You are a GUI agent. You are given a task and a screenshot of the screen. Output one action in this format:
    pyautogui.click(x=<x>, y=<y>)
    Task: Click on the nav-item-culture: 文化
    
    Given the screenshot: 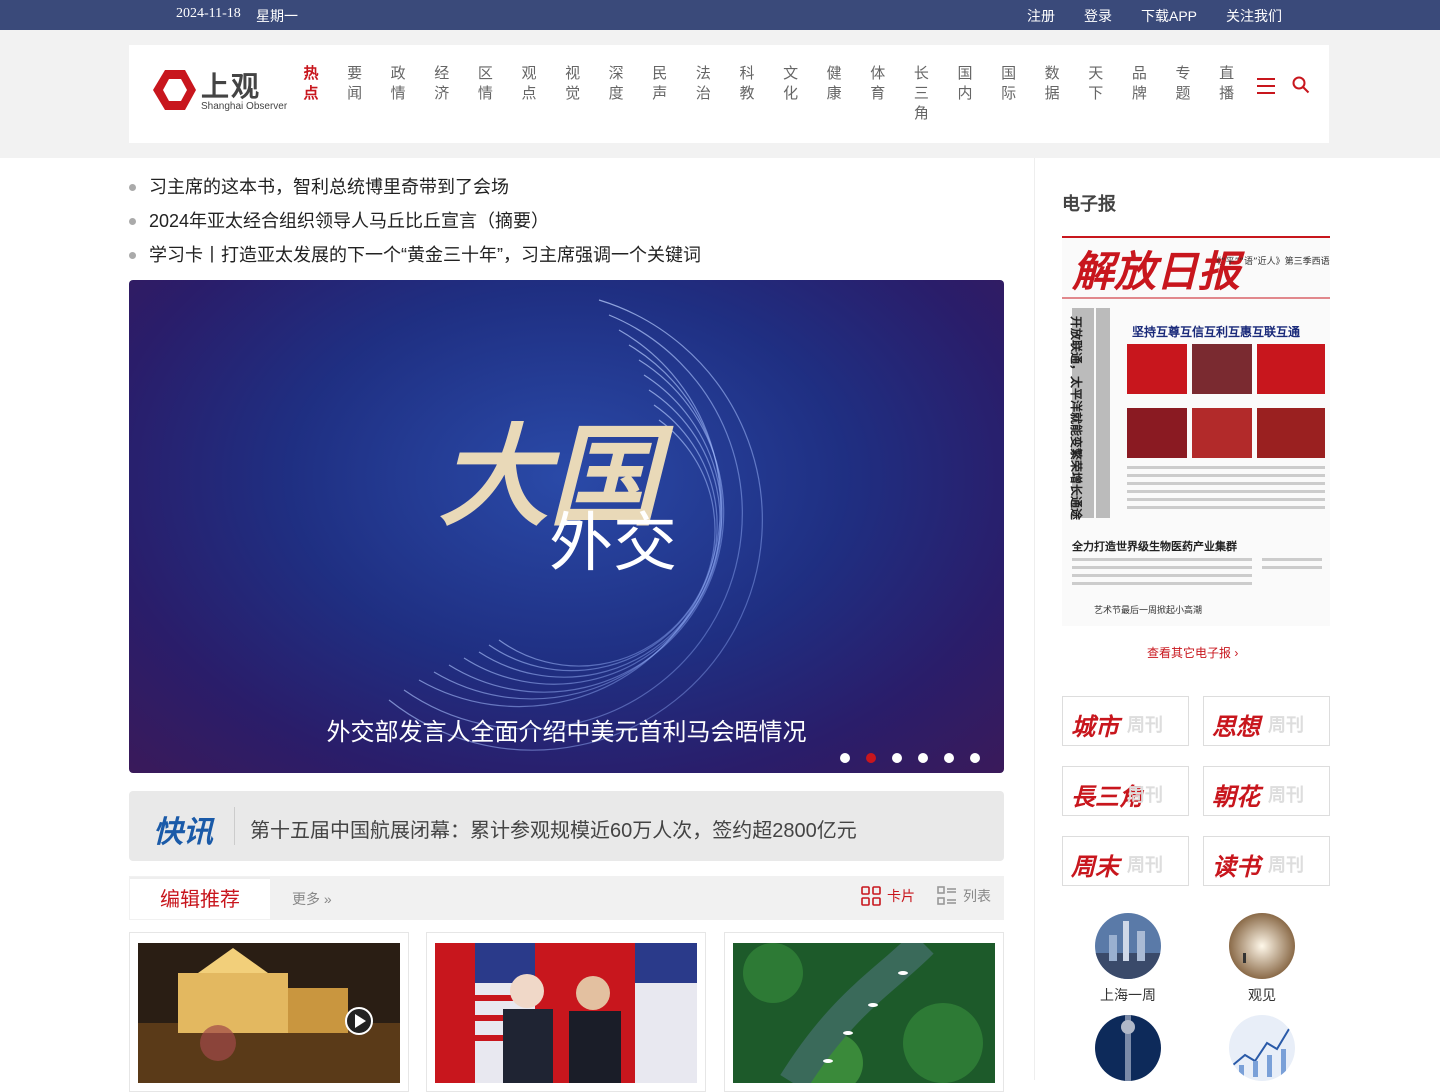 What is the action you would take?
    pyautogui.click(x=791, y=84)
    